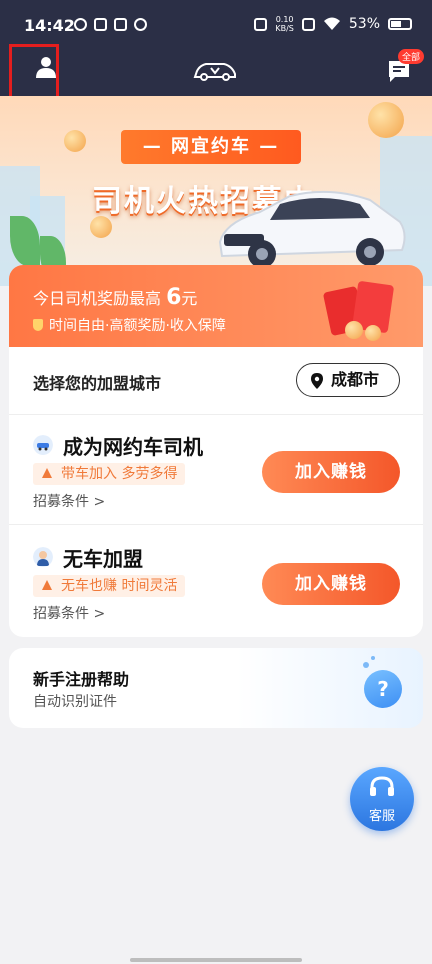  I want to click on help-title: 新手注册帮助, so click(81, 679).